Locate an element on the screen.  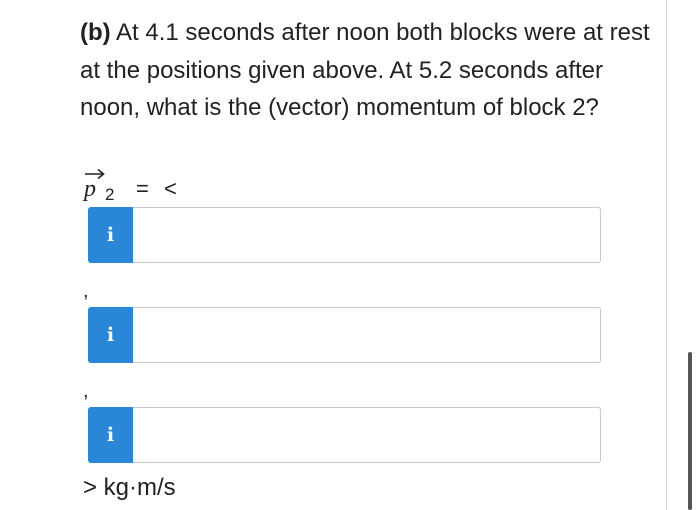
z-component-field: i is located at coordinates (344, 435).